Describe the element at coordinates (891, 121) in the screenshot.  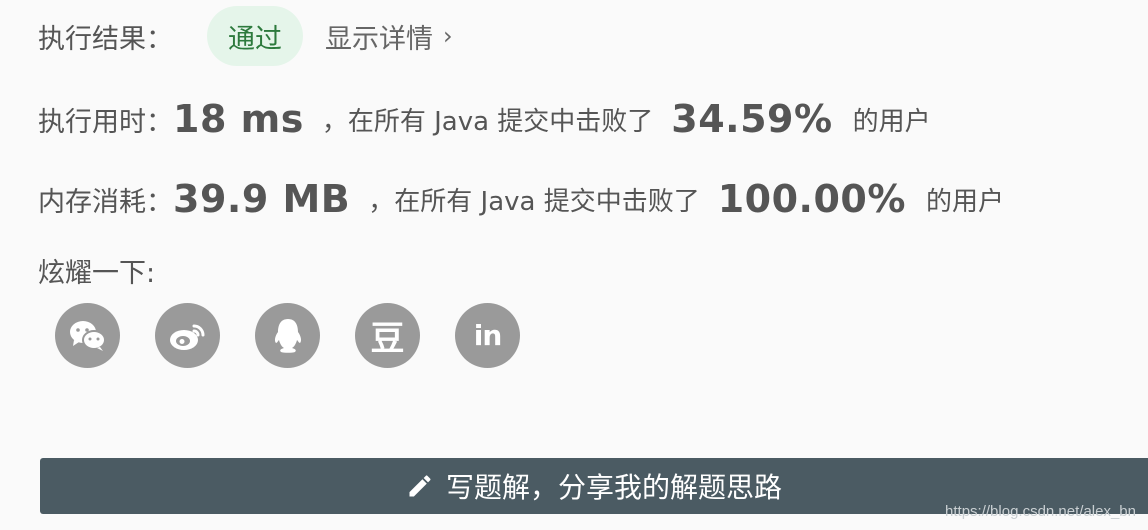
I see `runtime-suffix: 的用户` at that location.